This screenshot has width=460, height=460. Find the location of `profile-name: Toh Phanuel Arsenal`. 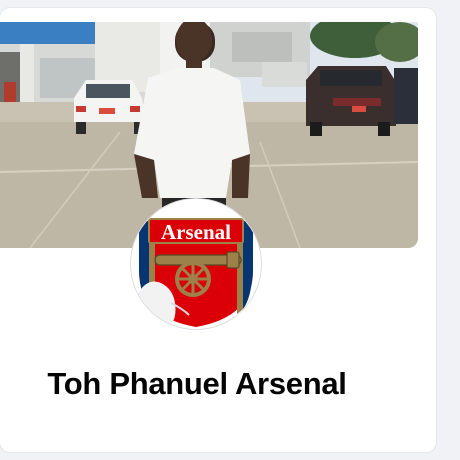

profile-name: Toh Phanuel Arsenal is located at coordinates (197, 384).